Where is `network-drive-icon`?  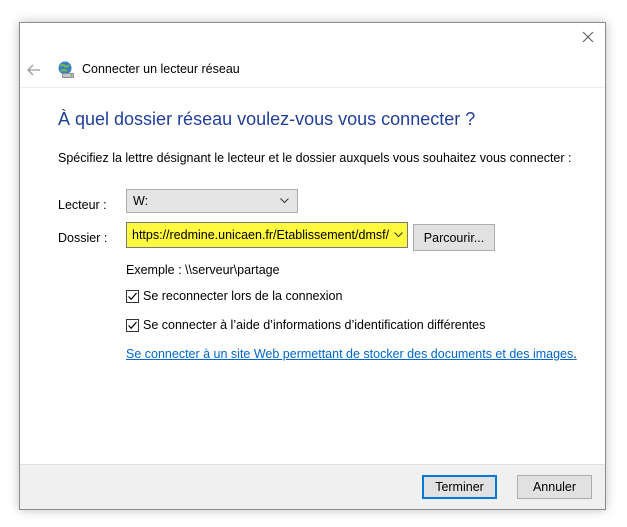 network-drive-icon is located at coordinates (66, 70).